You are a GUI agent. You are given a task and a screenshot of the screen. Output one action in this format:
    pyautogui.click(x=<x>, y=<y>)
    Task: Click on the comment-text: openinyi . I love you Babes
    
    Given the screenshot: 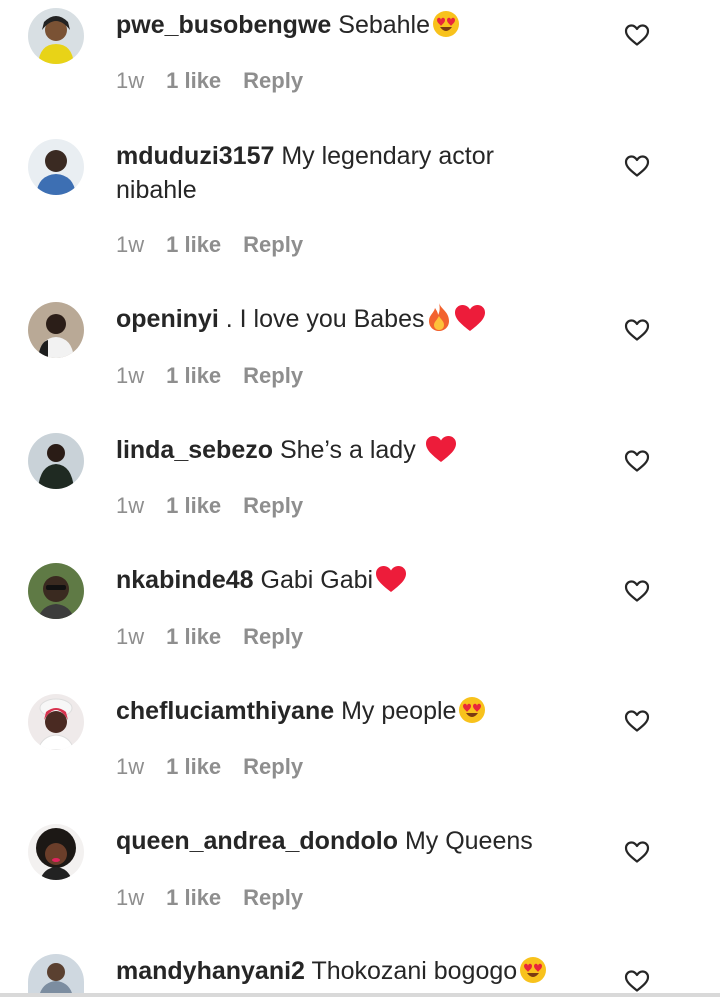 What is the action you would take?
    pyautogui.click(x=351, y=319)
    